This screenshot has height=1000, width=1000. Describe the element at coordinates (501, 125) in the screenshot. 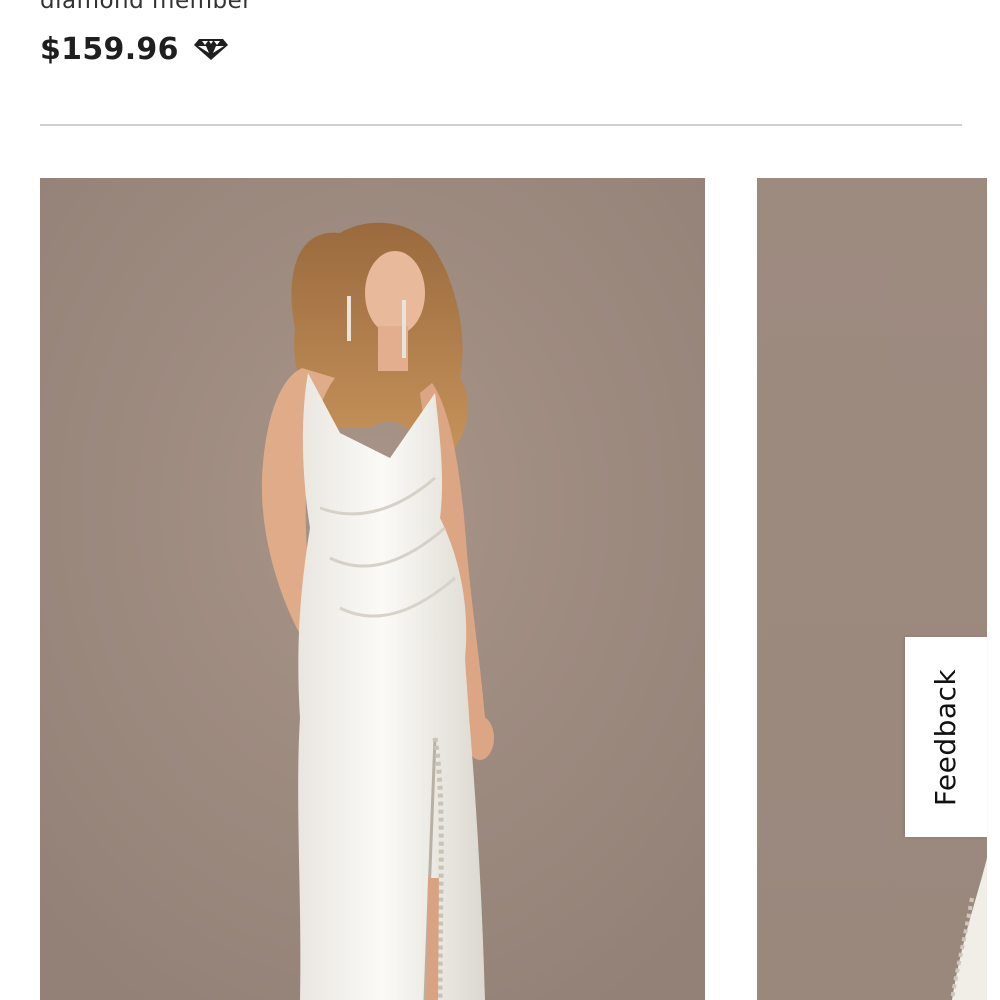

I see `section-divider` at that location.